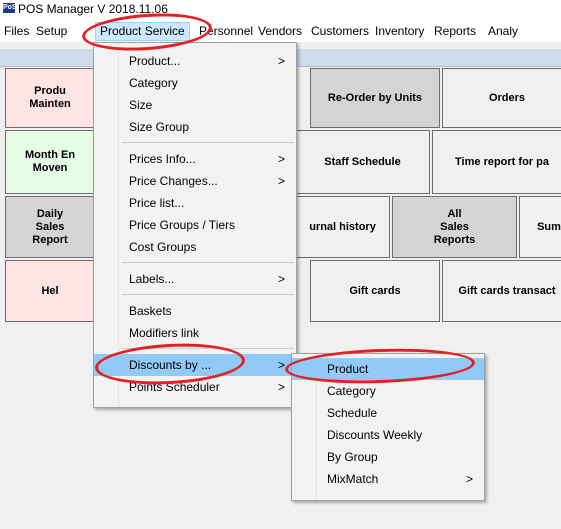 This screenshot has width=561, height=529. Describe the element at coordinates (50, 291) in the screenshot. I see `tile-help: Hel` at that location.